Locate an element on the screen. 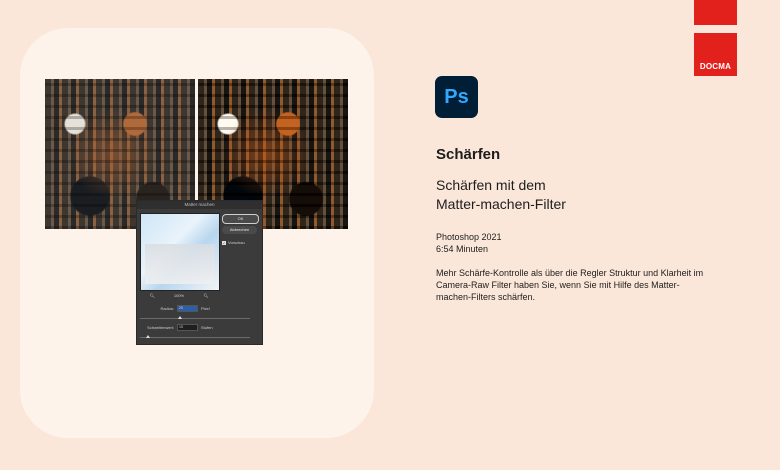 This screenshot has width=780, height=470. threshold-row: Schwellenwert: 15 Stufen is located at coordinates (199, 327).